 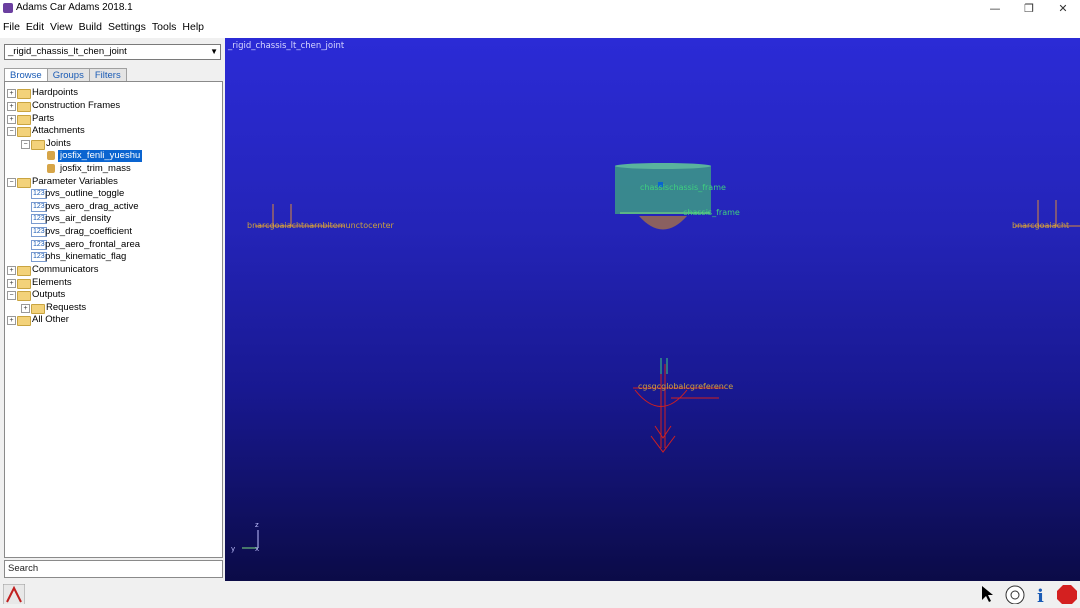 I want to click on menu-edit: Edit, so click(x=35, y=26).